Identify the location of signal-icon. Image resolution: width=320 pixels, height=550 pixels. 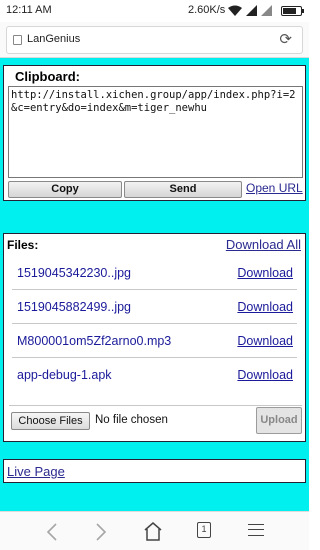
(251, 10).